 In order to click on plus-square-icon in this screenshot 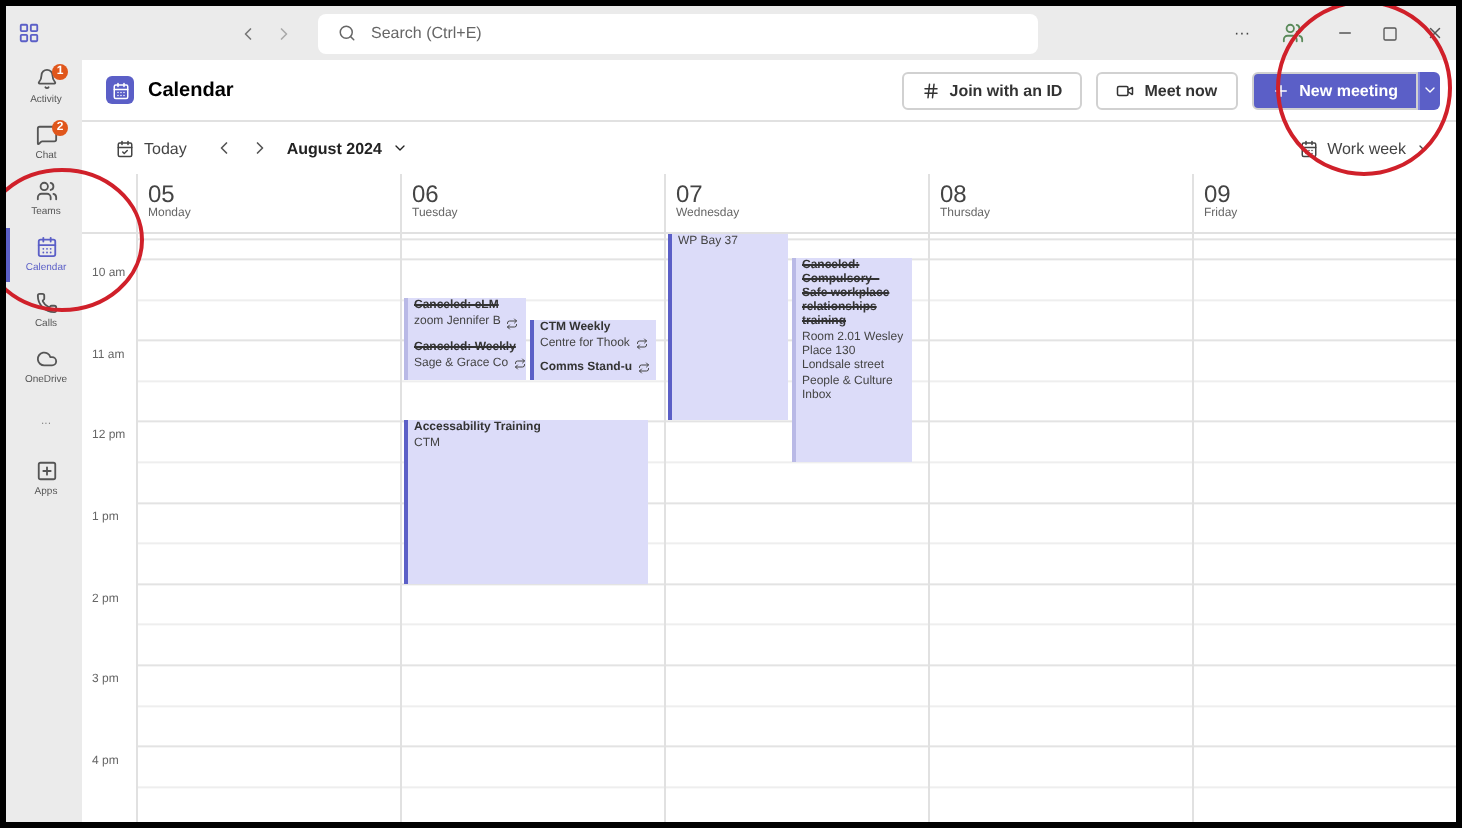, I will do `click(46, 471)`.